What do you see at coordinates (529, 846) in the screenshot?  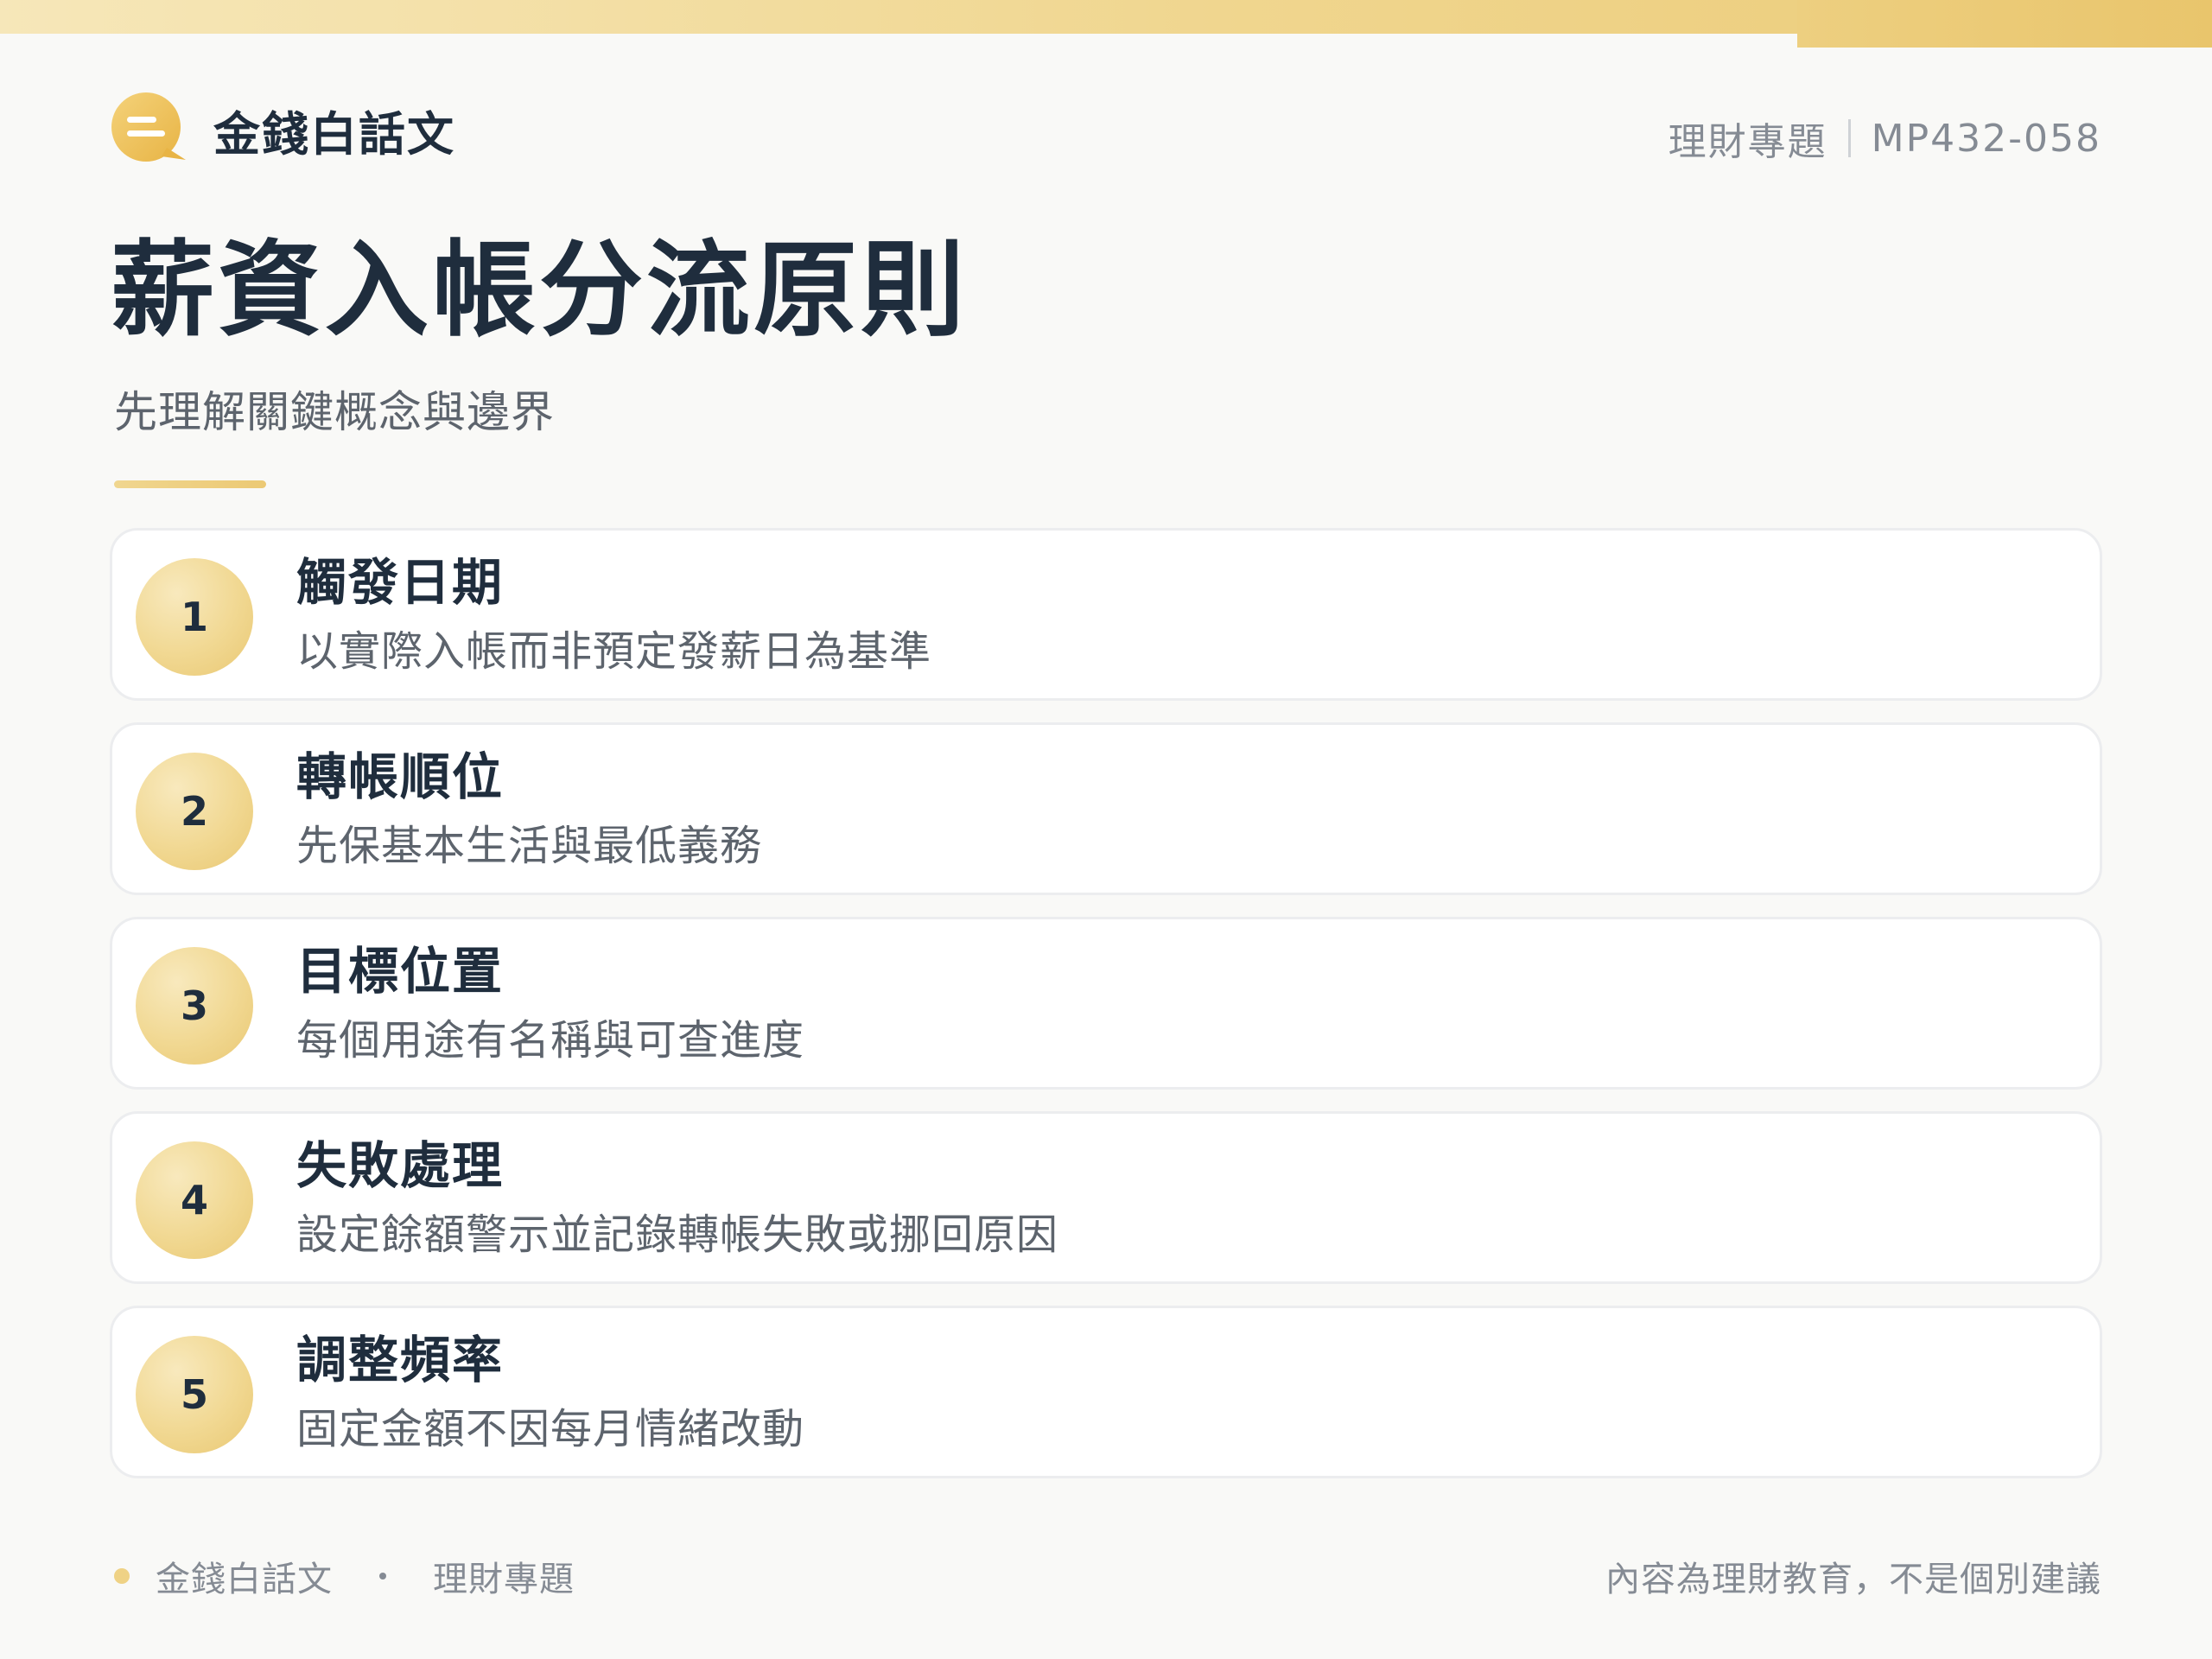 I see `step-description: 先保基本生活與最低義務` at bounding box center [529, 846].